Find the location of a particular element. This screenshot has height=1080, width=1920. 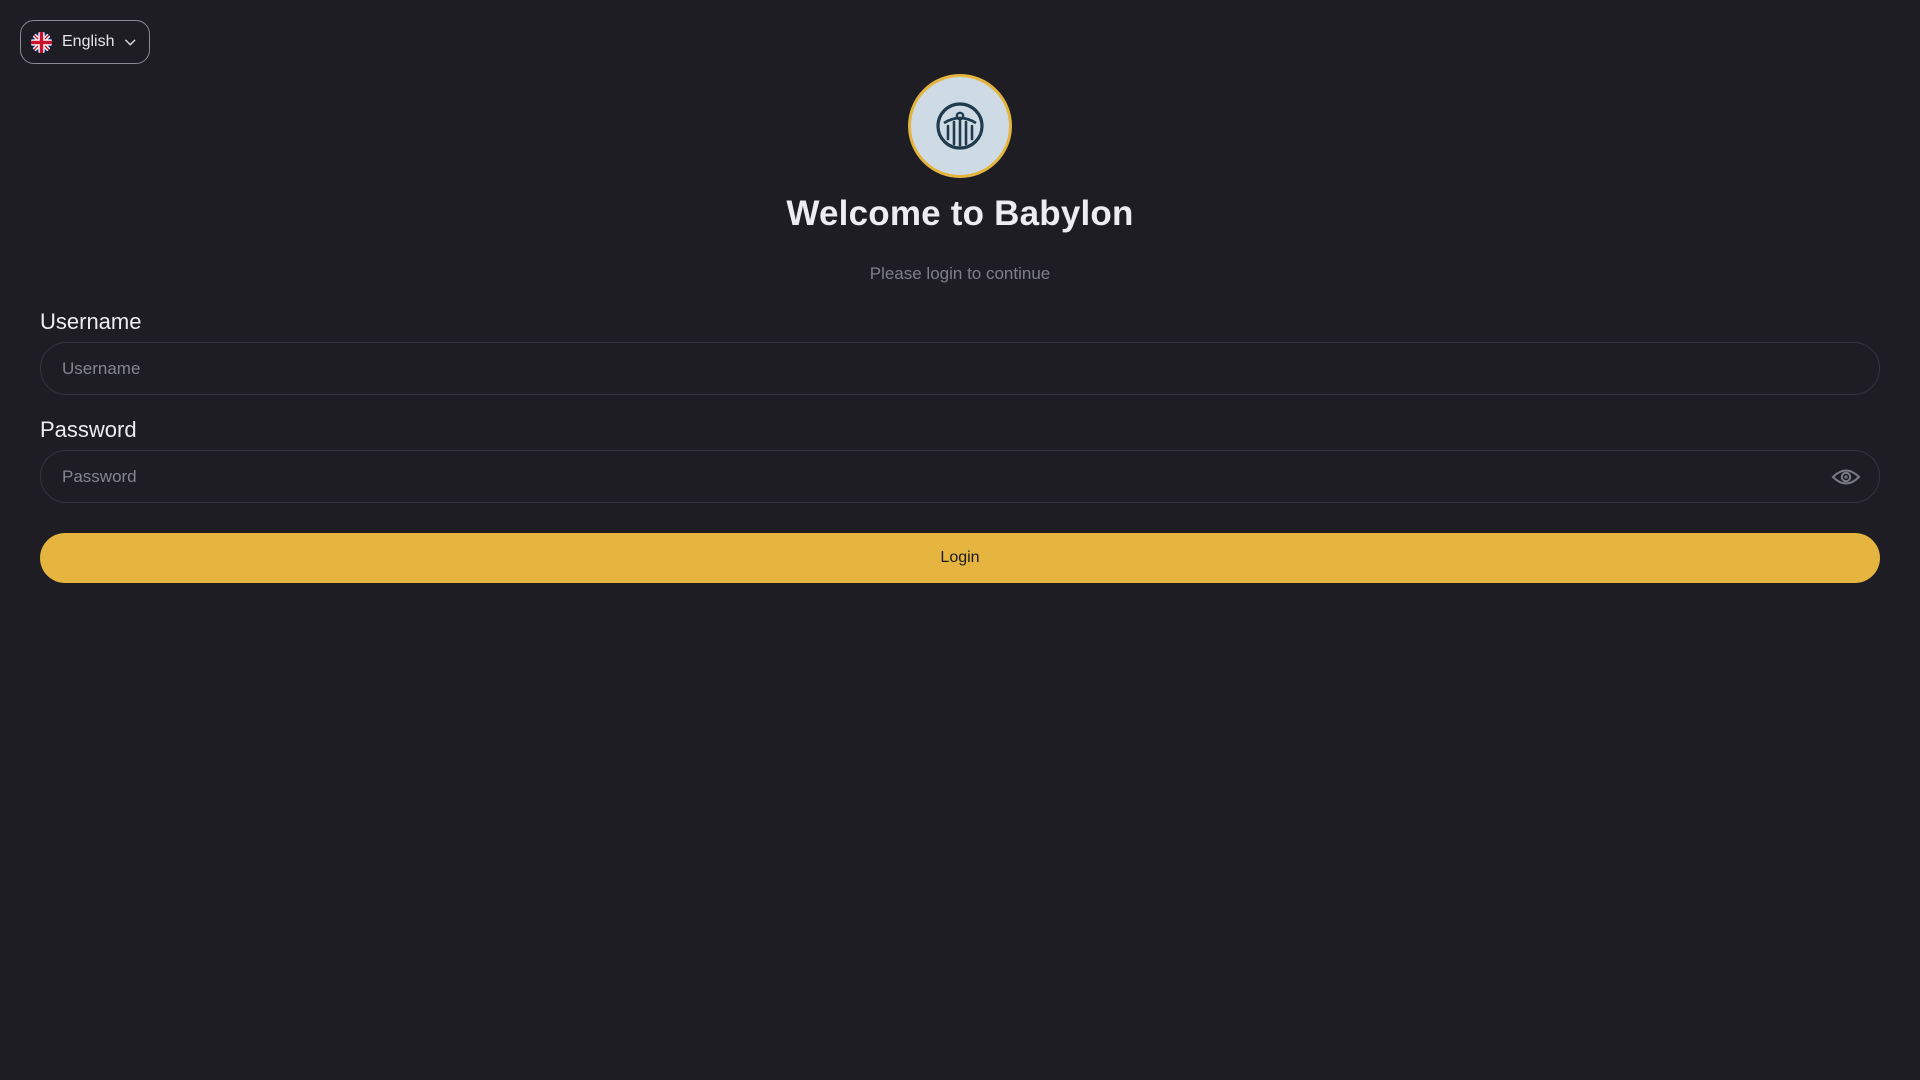

babylon-logo-icon is located at coordinates (960, 126).